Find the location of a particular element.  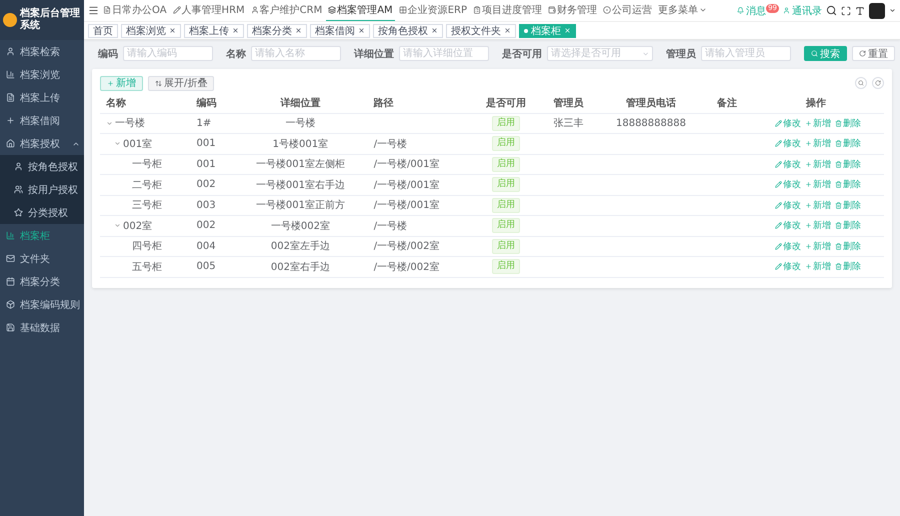

table-cell: 一号柜 is located at coordinates (145, 164).